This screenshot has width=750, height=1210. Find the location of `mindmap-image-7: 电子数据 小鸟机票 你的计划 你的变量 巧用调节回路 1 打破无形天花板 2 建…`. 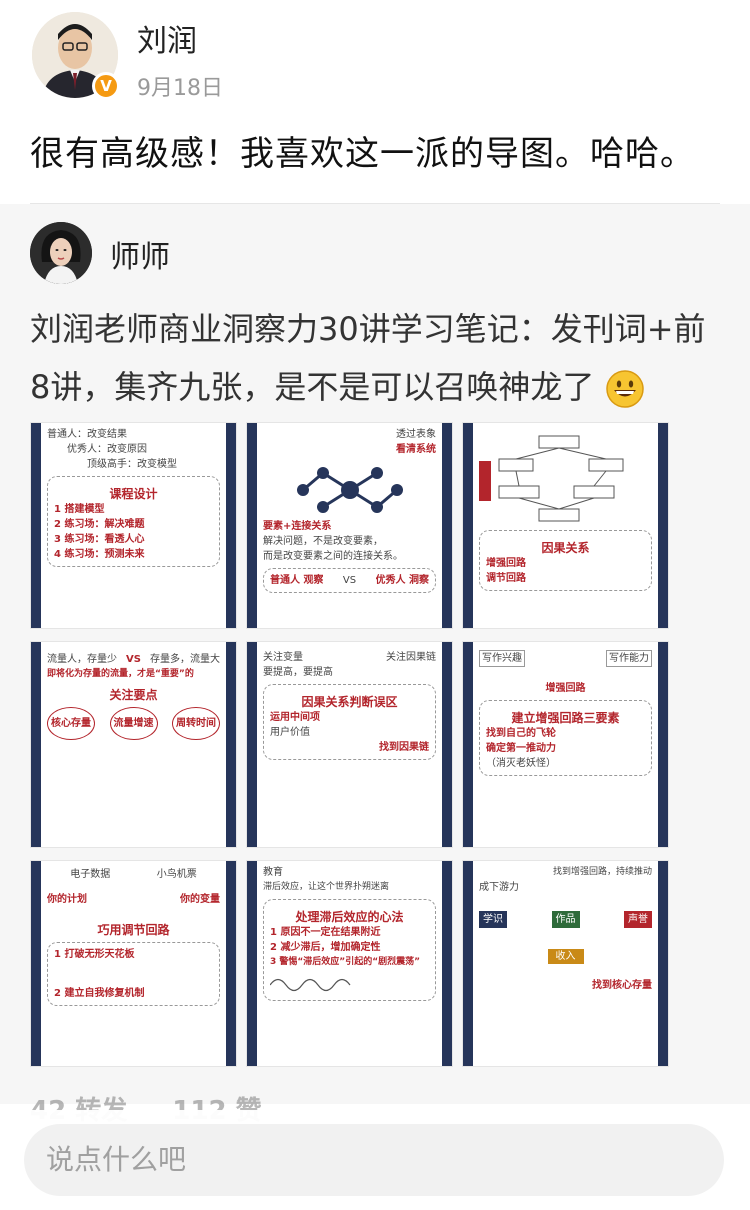

mindmap-image-7: 电子数据 小鸟机票 你的计划 你的变量 巧用调节回路 1 打破无形天花板 2 建… is located at coordinates (133, 963).